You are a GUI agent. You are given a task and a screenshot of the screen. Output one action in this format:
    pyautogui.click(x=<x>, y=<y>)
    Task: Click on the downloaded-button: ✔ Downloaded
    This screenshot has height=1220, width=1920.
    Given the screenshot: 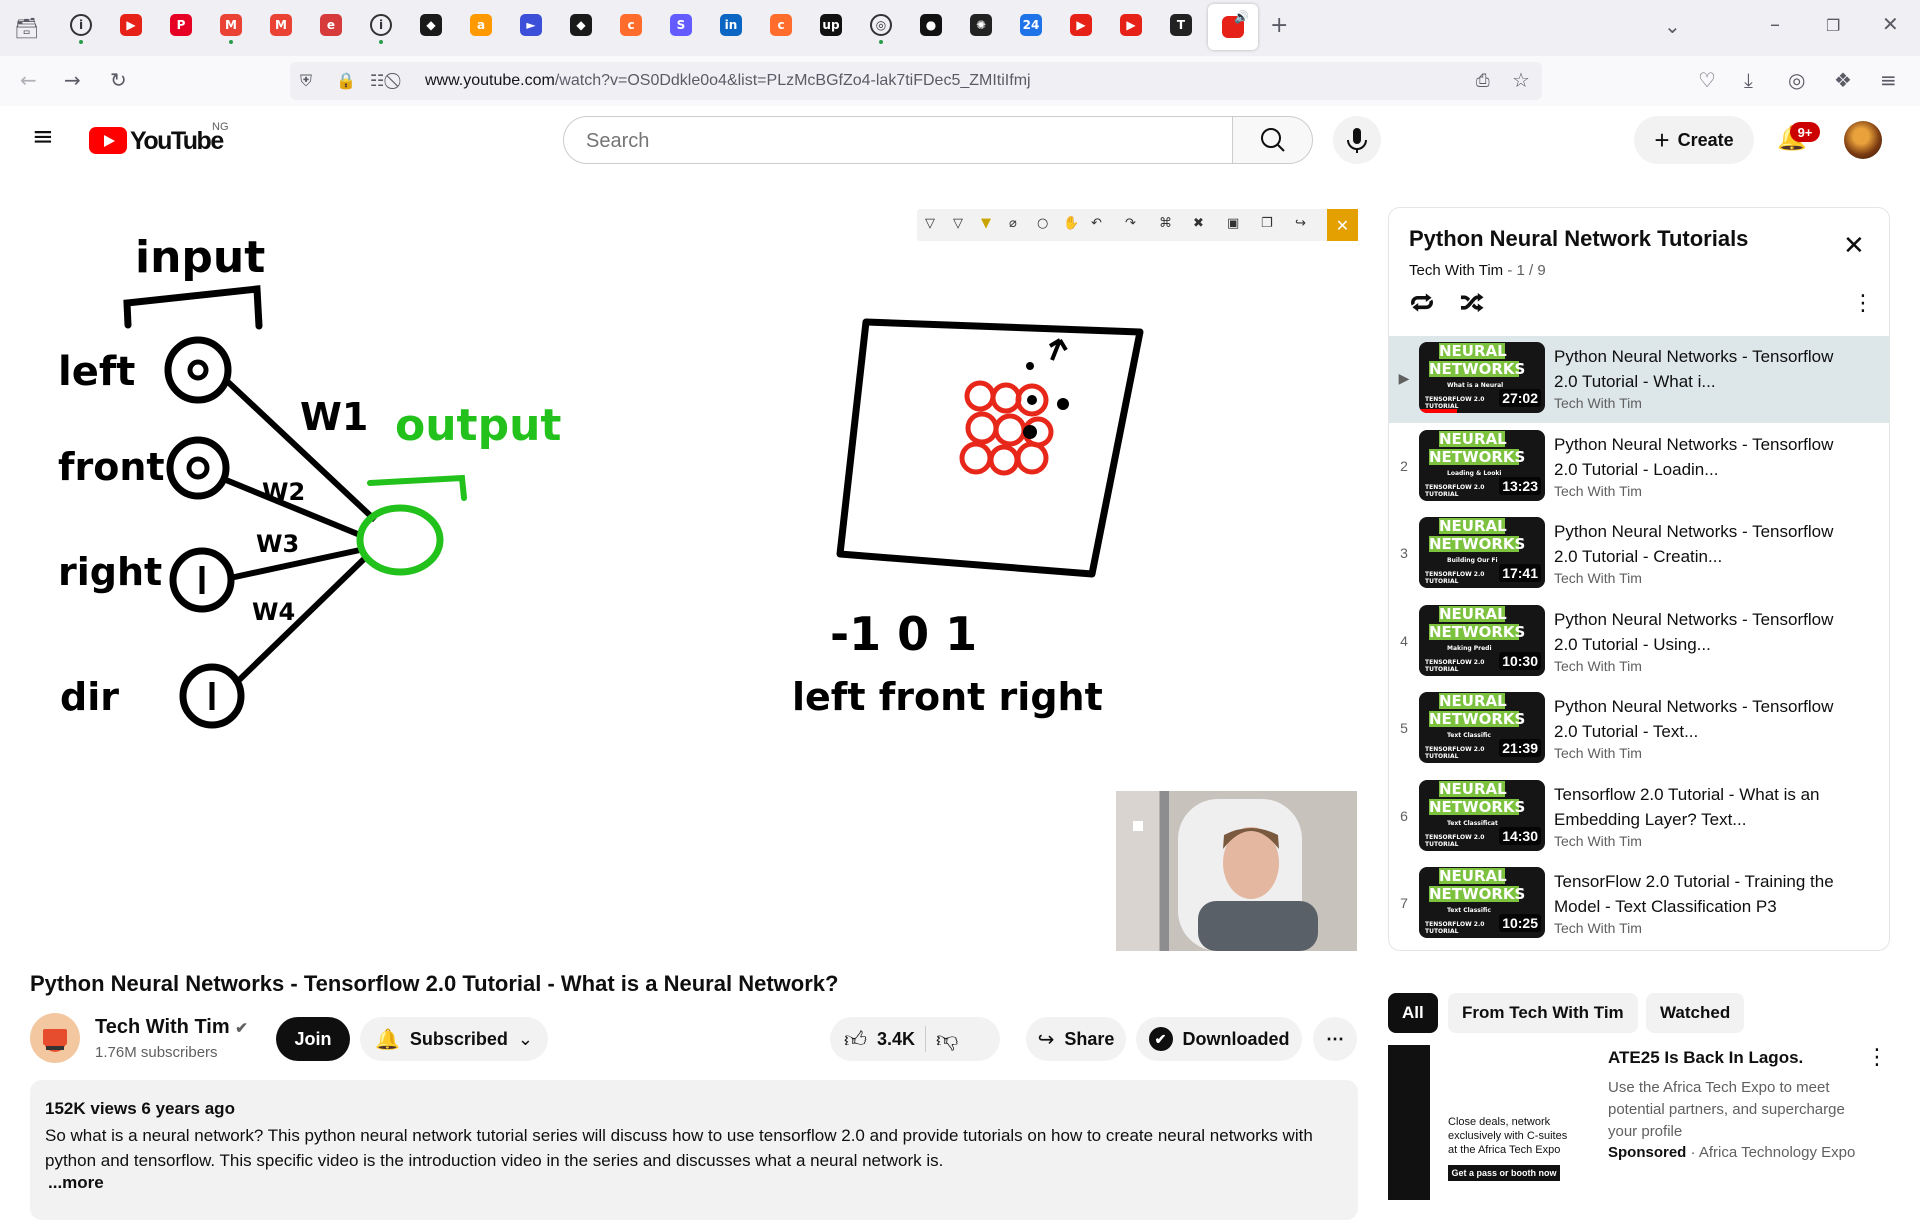 What is the action you would take?
    pyautogui.click(x=1219, y=1039)
    